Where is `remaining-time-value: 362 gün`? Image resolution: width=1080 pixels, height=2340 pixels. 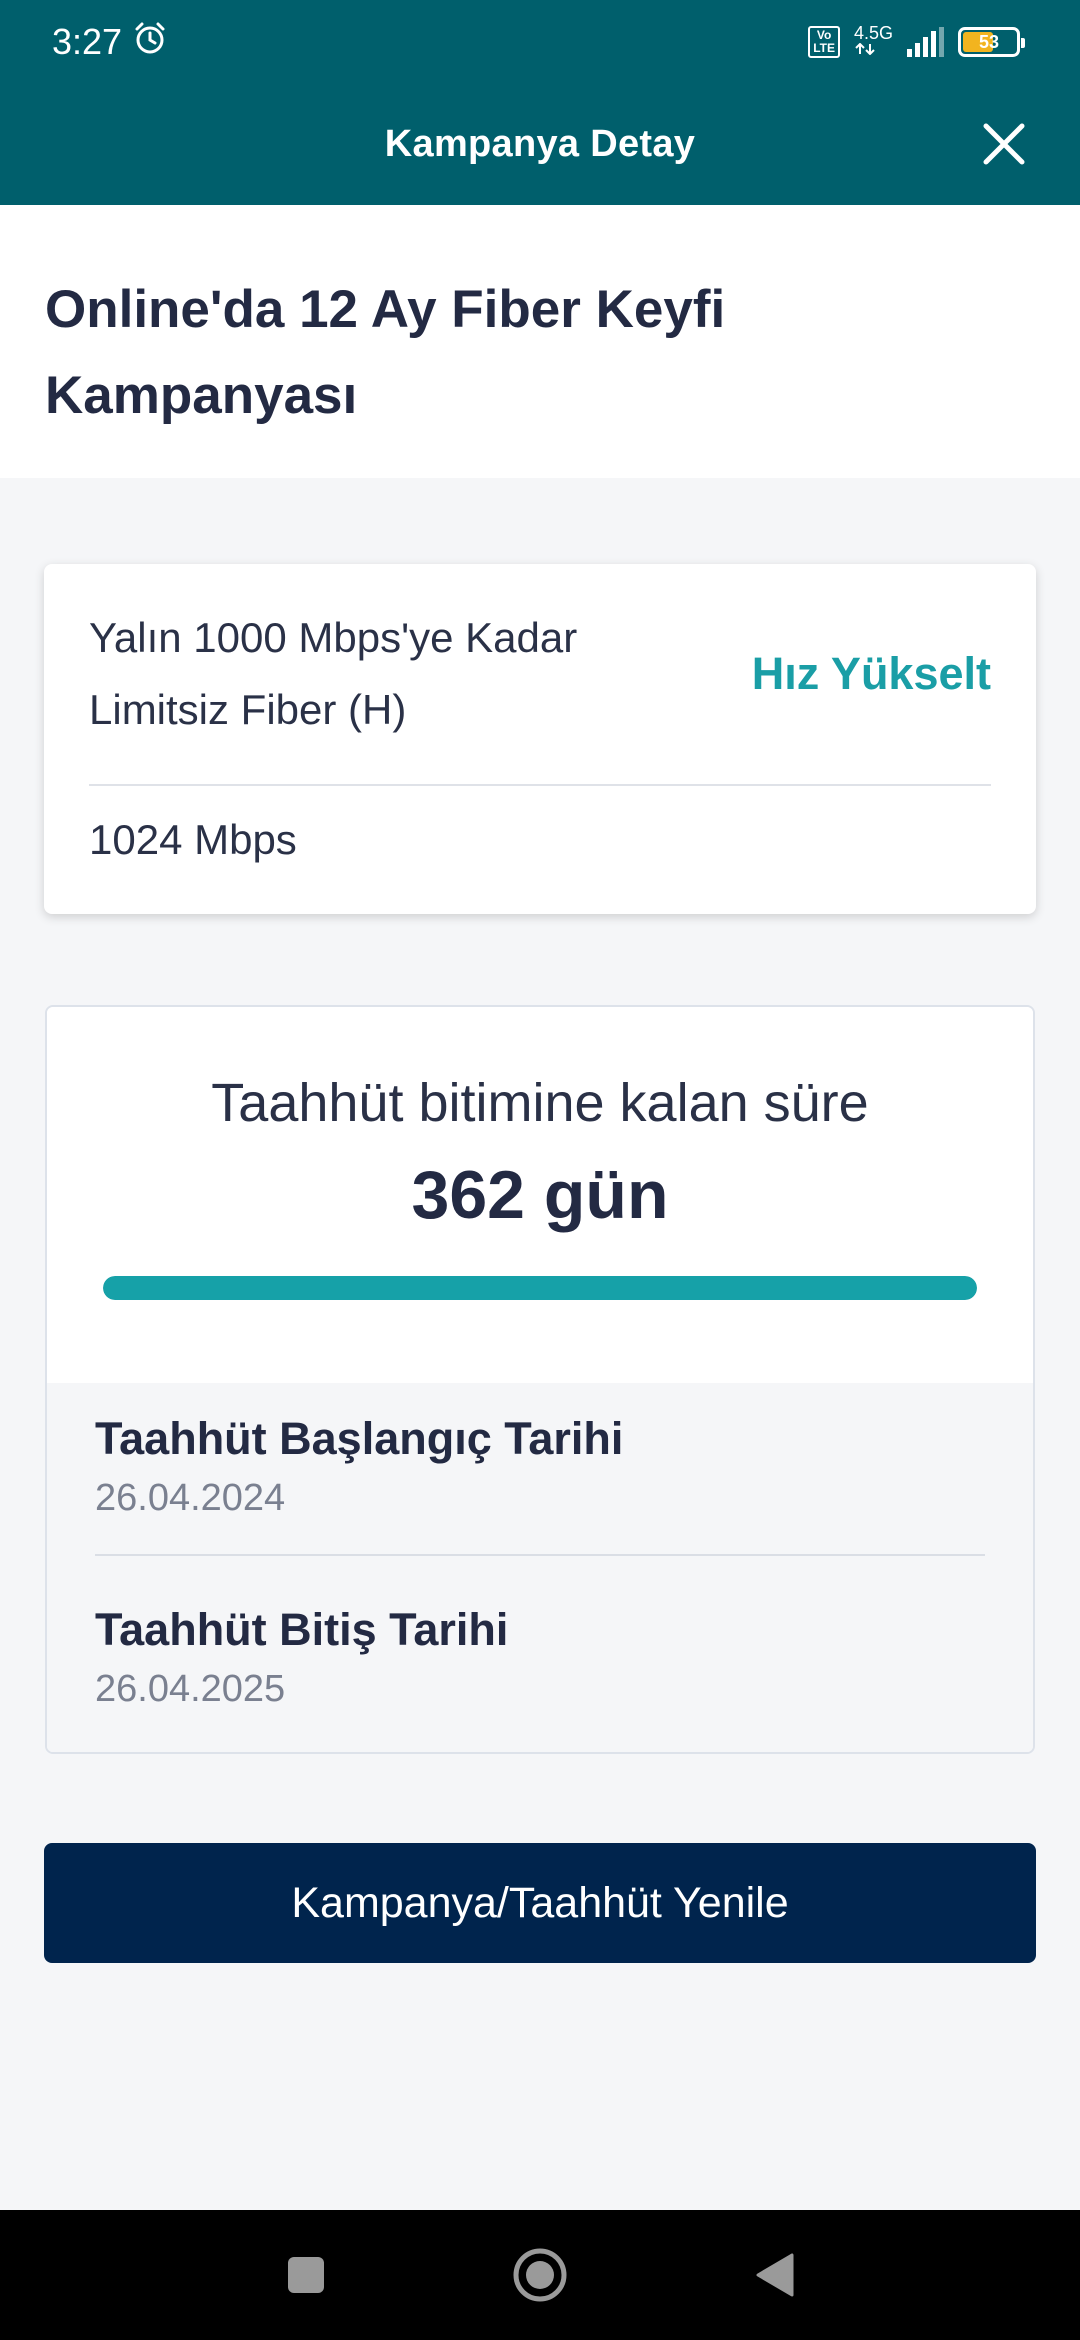
remaining-time-value: 362 gün is located at coordinates (540, 1195).